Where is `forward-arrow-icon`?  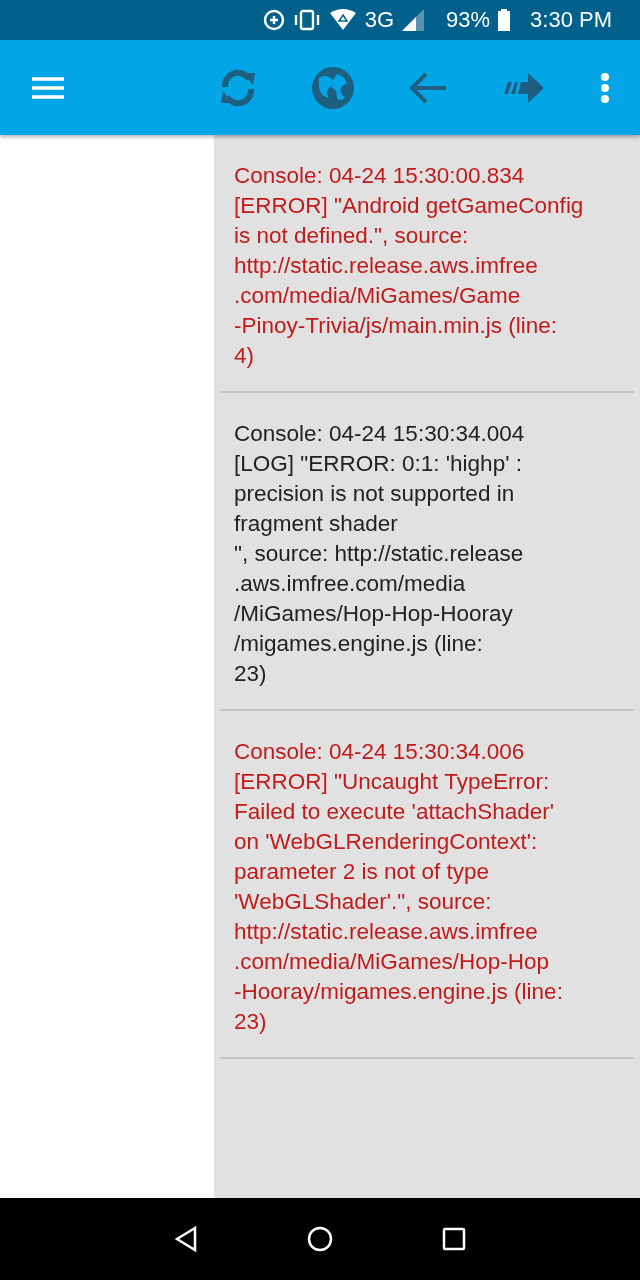
forward-arrow-icon is located at coordinates (522, 87).